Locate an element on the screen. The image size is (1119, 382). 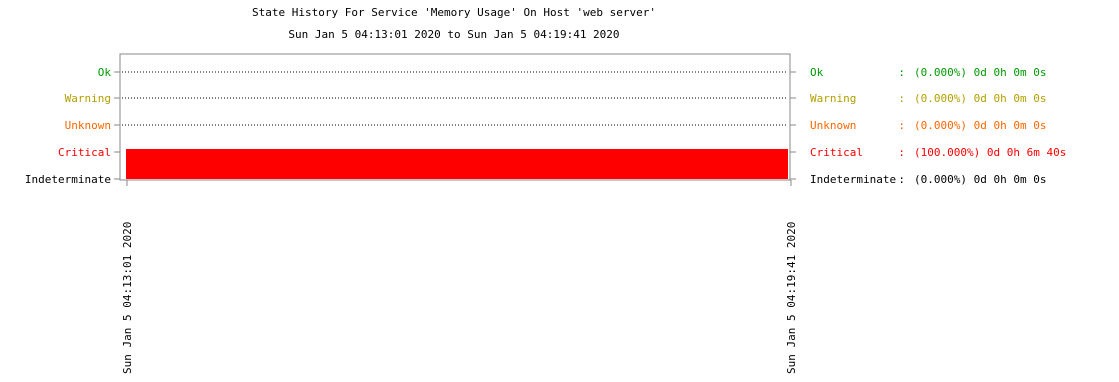
row-label-ok: Ok is located at coordinates (105, 72).